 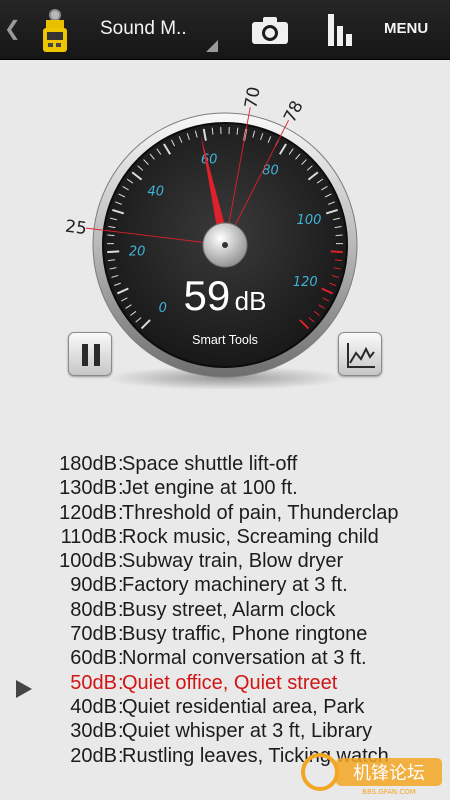 I want to click on reference-description: Subway train, Blow dryer, so click(x=233, y=561).